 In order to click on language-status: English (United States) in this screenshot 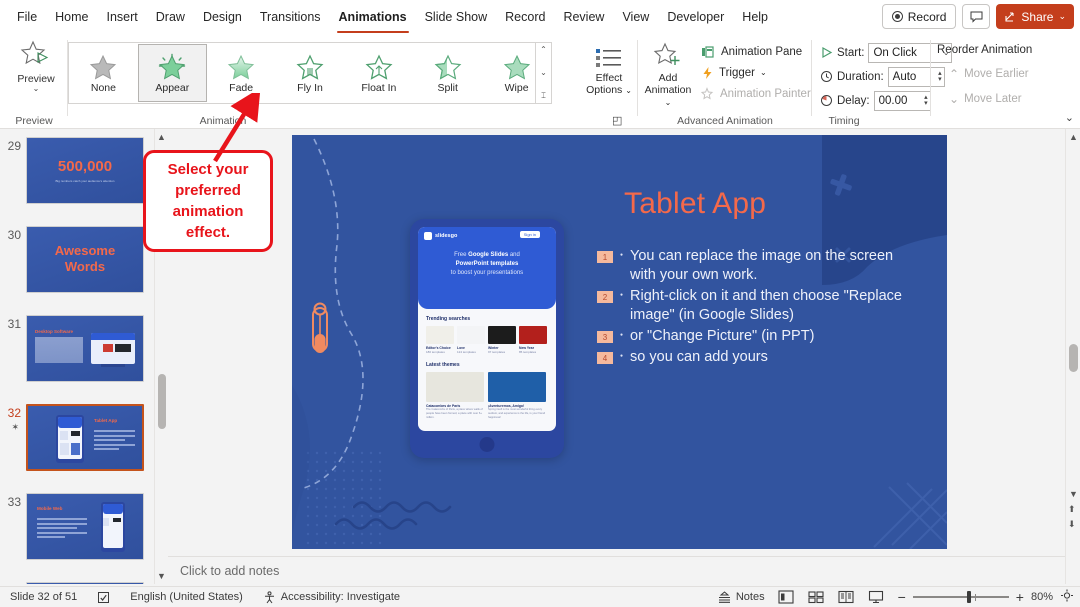, I will do `click(186, 597)`.